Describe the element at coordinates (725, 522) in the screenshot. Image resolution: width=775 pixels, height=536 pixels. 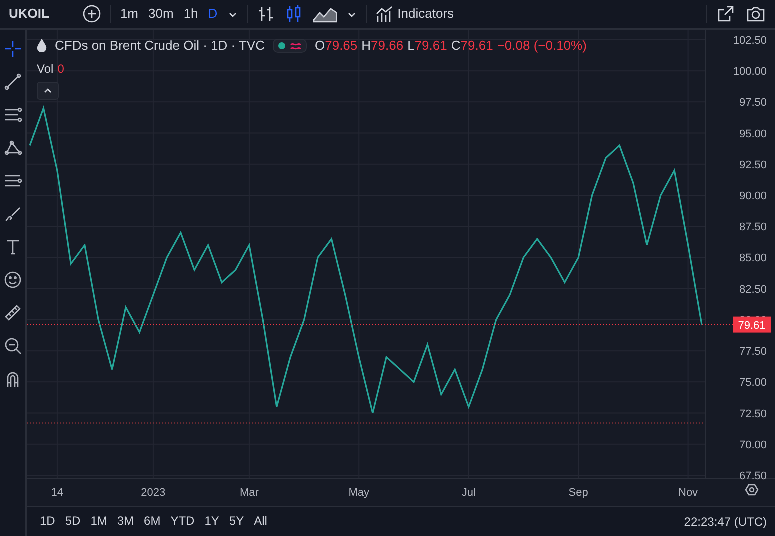
I see `clock-label: 22:23:47 (UTC)` at that location.